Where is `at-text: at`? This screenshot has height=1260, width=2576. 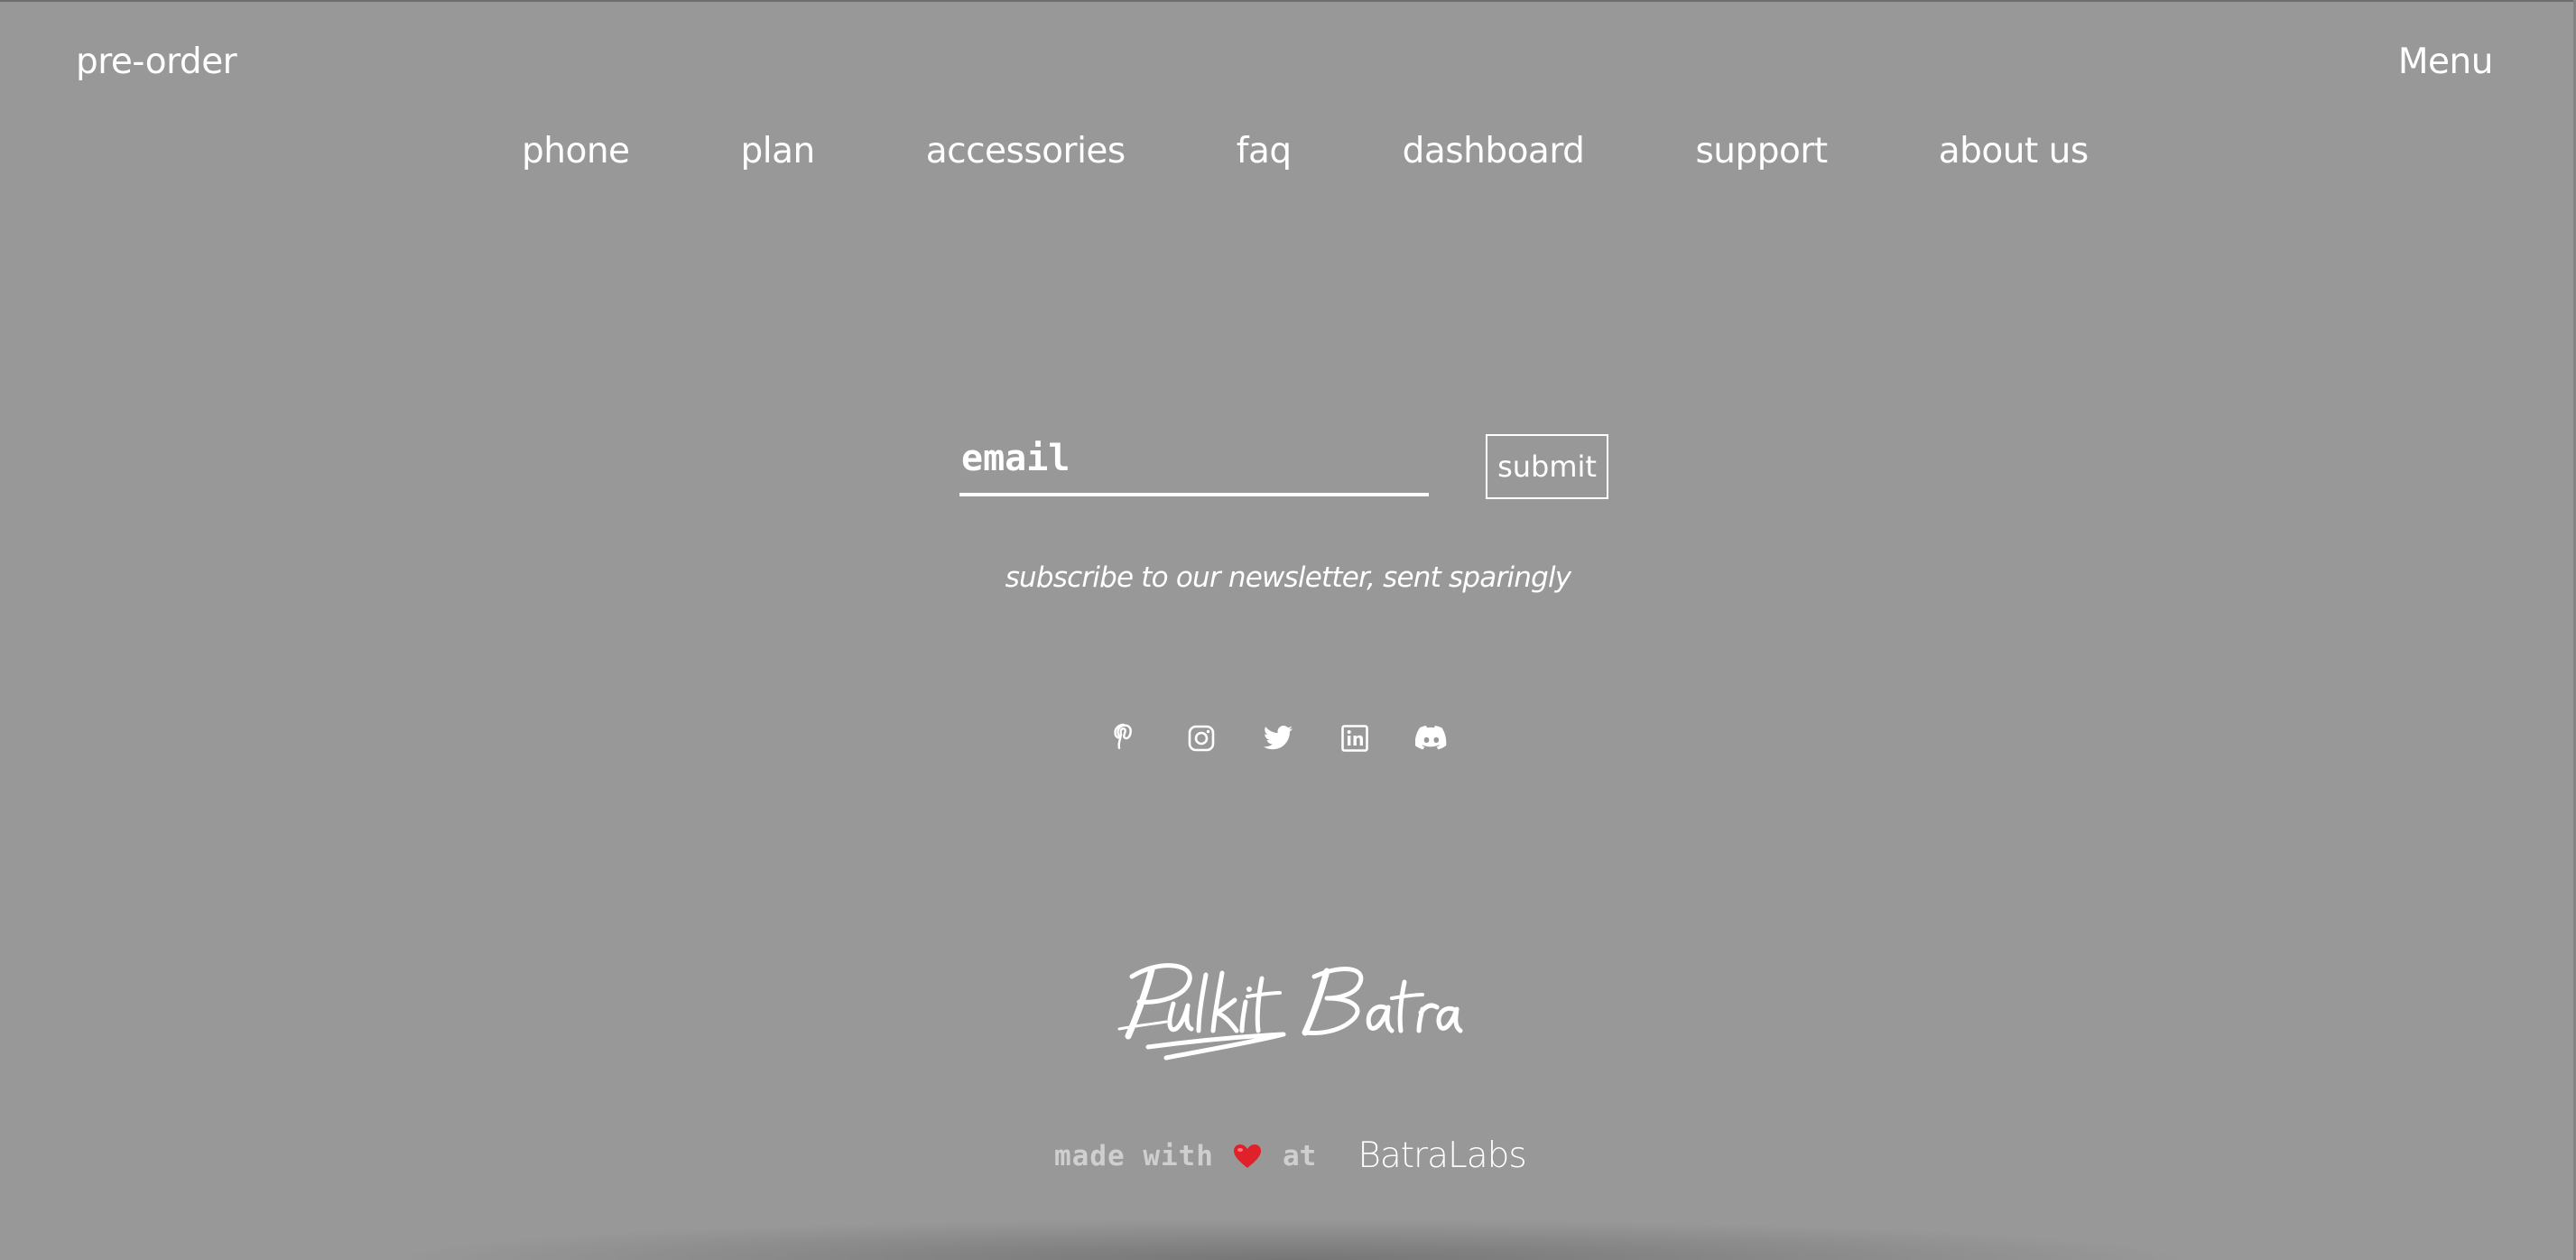 at-text: at is located at coordinates (1299, 1155).